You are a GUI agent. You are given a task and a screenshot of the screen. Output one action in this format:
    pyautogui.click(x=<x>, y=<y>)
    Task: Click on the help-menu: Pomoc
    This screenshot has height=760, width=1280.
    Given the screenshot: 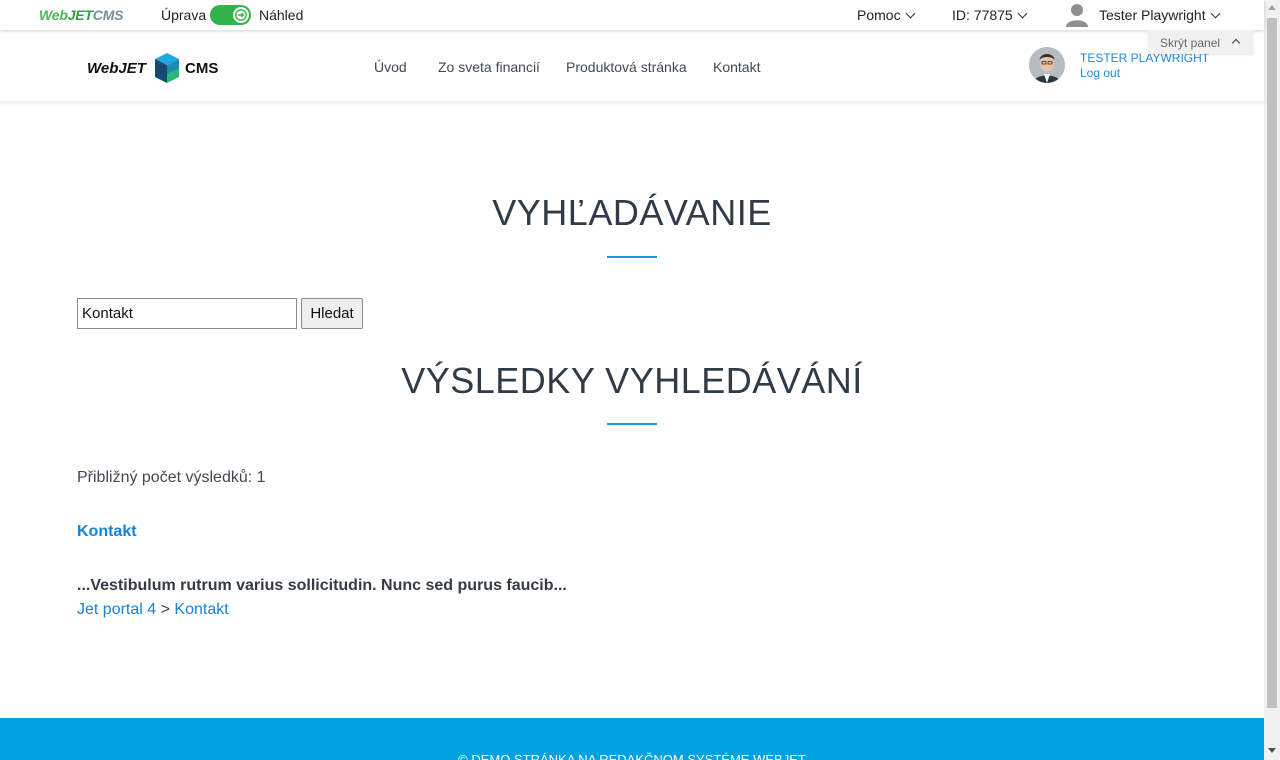 What is the action you would take?
    pyautogui.click(x=886, y=15)
    